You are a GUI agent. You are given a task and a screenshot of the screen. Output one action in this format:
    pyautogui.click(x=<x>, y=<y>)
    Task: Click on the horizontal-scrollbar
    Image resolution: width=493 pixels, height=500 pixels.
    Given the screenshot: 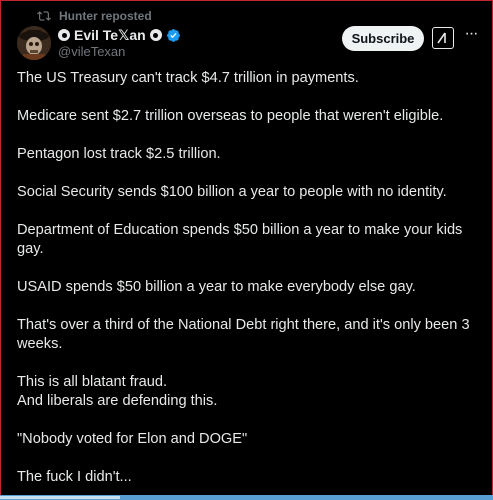 What is the action you would take?
    pyautogui.click(x=246, y=497)
    